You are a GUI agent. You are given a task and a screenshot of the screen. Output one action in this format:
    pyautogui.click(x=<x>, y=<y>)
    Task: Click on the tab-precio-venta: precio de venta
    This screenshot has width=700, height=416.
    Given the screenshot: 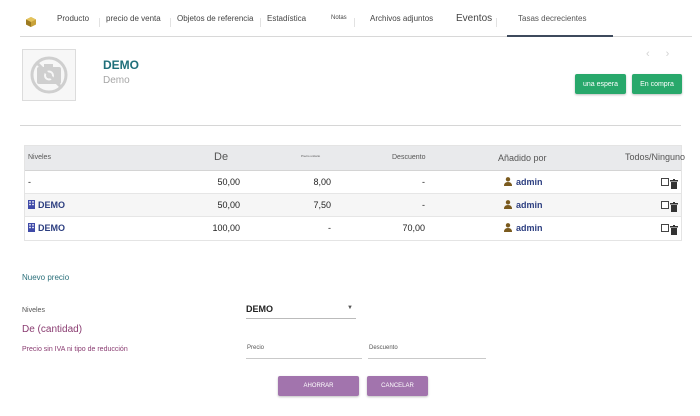 What is the action you would take?
    pyautogui.click(x=133, y=18)
    